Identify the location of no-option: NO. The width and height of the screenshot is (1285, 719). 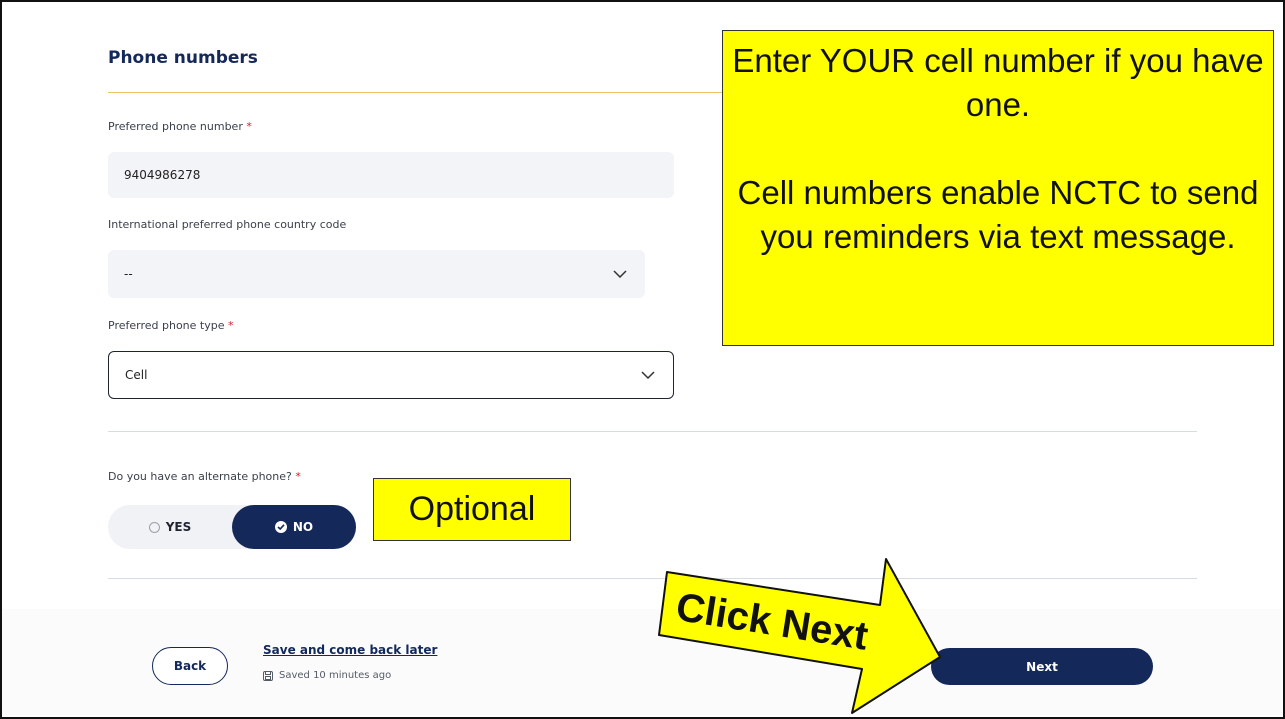
(294, 527).